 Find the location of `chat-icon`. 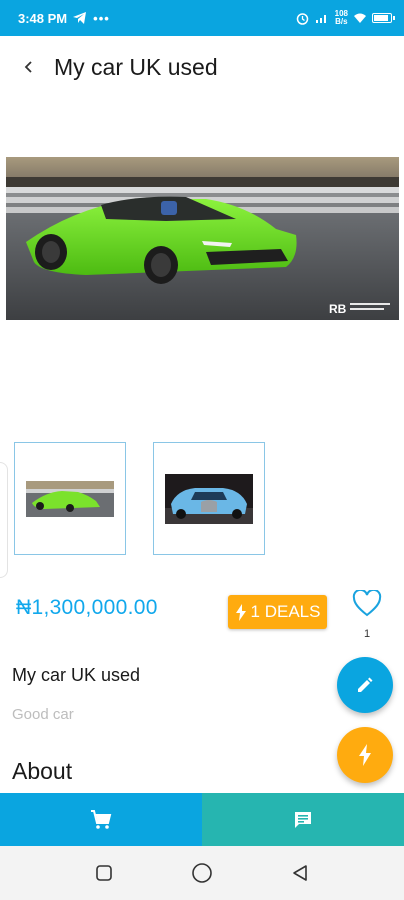

chat-icon is located at coordinates (303, 819).